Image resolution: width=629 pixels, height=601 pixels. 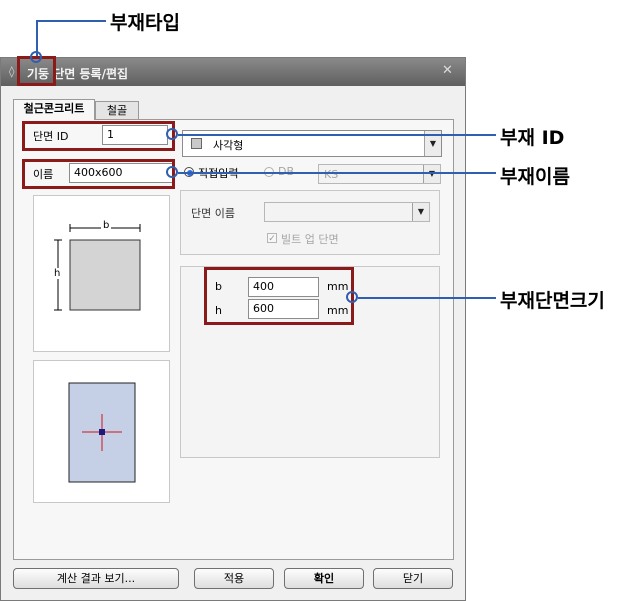 I want to click on built-up-checkbox: ✓, so click(x=272, y=238).